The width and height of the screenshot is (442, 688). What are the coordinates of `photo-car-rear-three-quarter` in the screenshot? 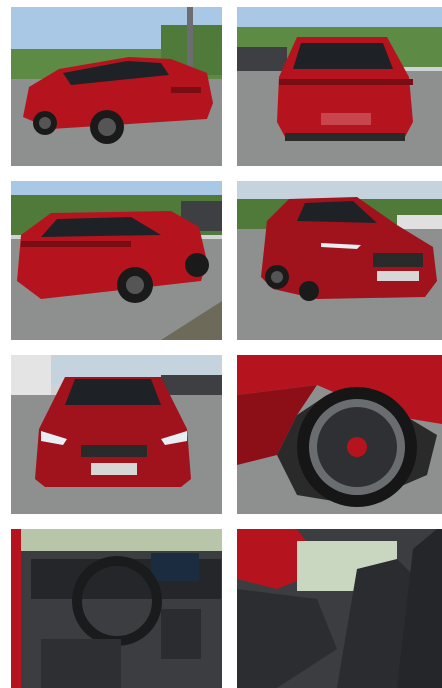 It's located at (116, 86).